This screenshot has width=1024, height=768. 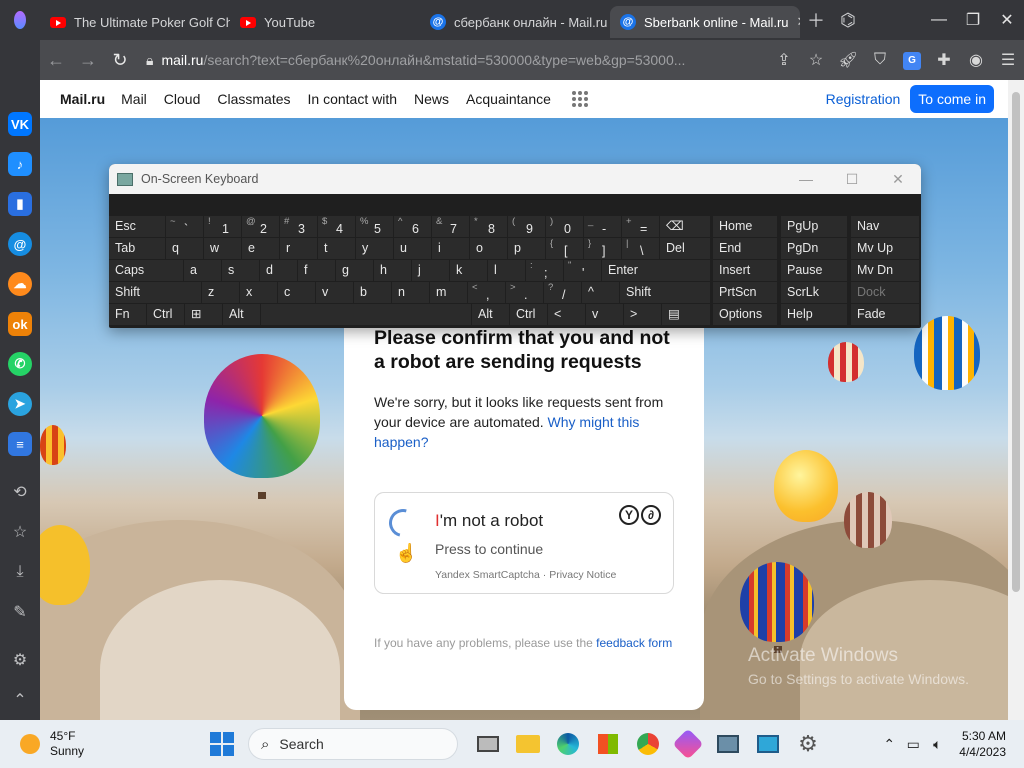 What do you see at coordinates (808, 744) in the screenshot?
I see `settings-app-icon: ⚙` at bounding box center [808, 744].